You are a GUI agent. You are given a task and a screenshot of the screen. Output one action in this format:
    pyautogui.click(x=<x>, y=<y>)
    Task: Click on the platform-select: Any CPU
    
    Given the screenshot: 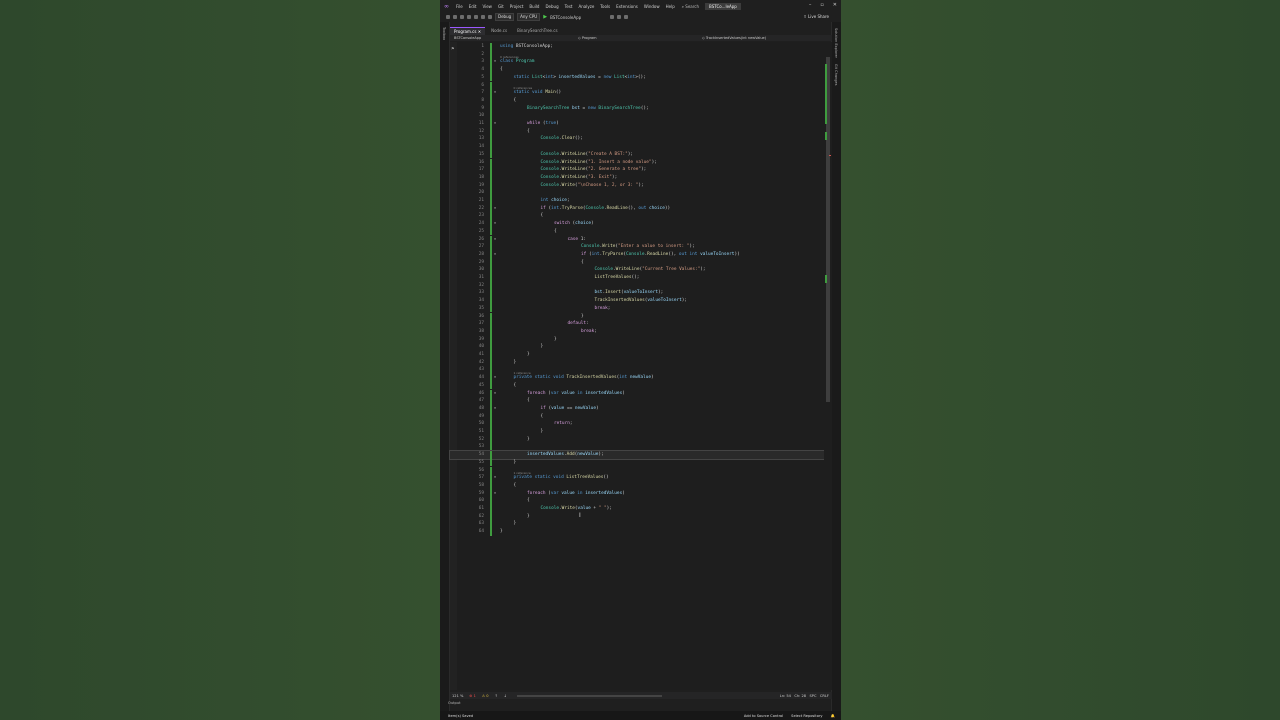 What is the action you would take?
    pyautogui.click(x=529, y=17)
    